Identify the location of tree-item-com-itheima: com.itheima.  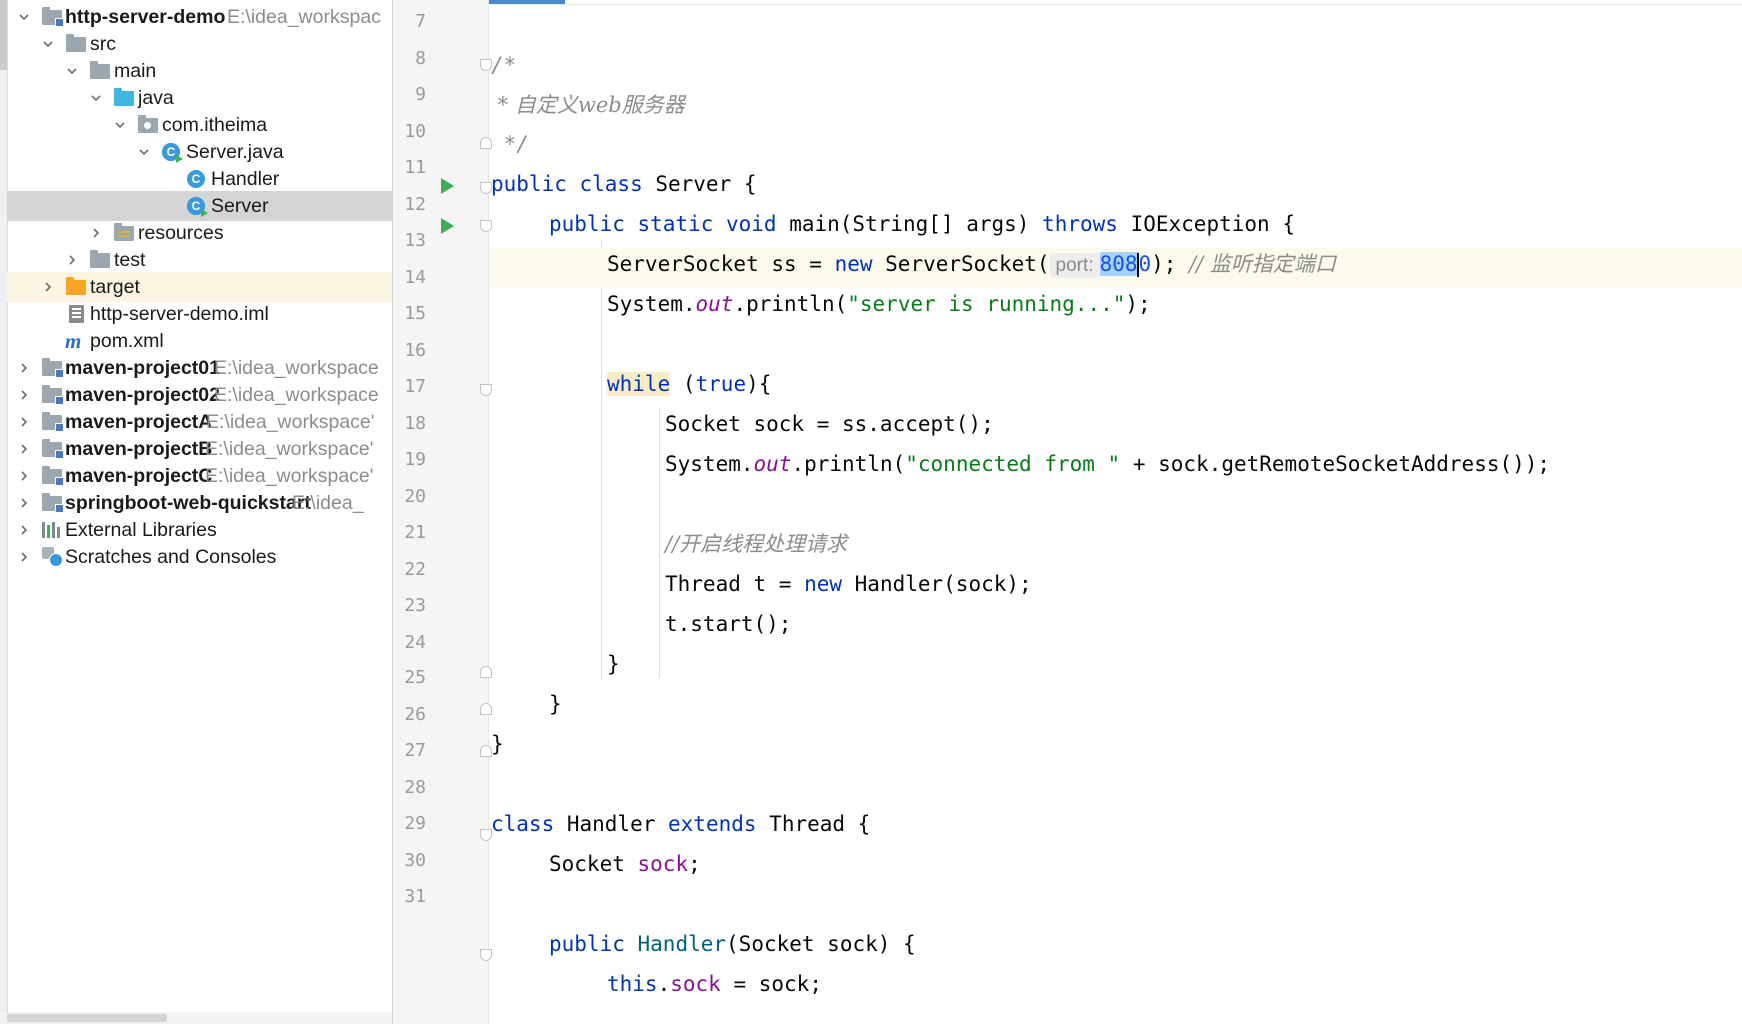
(199, 125).